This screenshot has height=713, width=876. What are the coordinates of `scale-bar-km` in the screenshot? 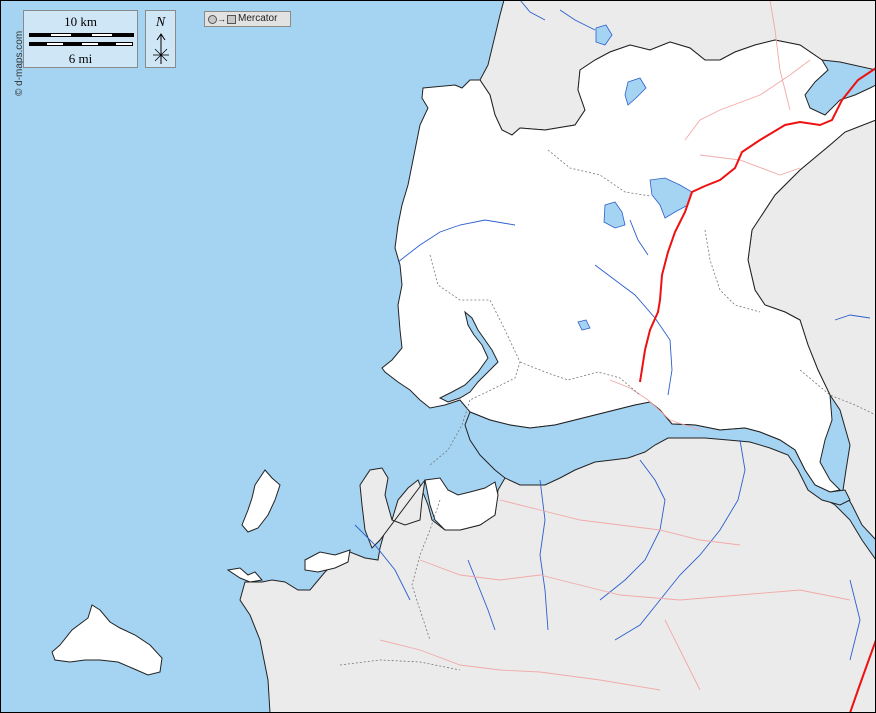 It's located at (81, 35).